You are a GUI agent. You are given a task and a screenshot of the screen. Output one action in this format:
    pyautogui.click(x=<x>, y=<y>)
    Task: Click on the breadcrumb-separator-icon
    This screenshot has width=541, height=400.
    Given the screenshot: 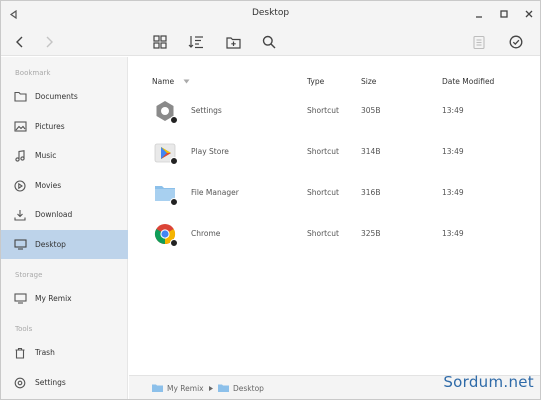 What is the action you would take?
    pyautogui.click(x=211, y=388)
    